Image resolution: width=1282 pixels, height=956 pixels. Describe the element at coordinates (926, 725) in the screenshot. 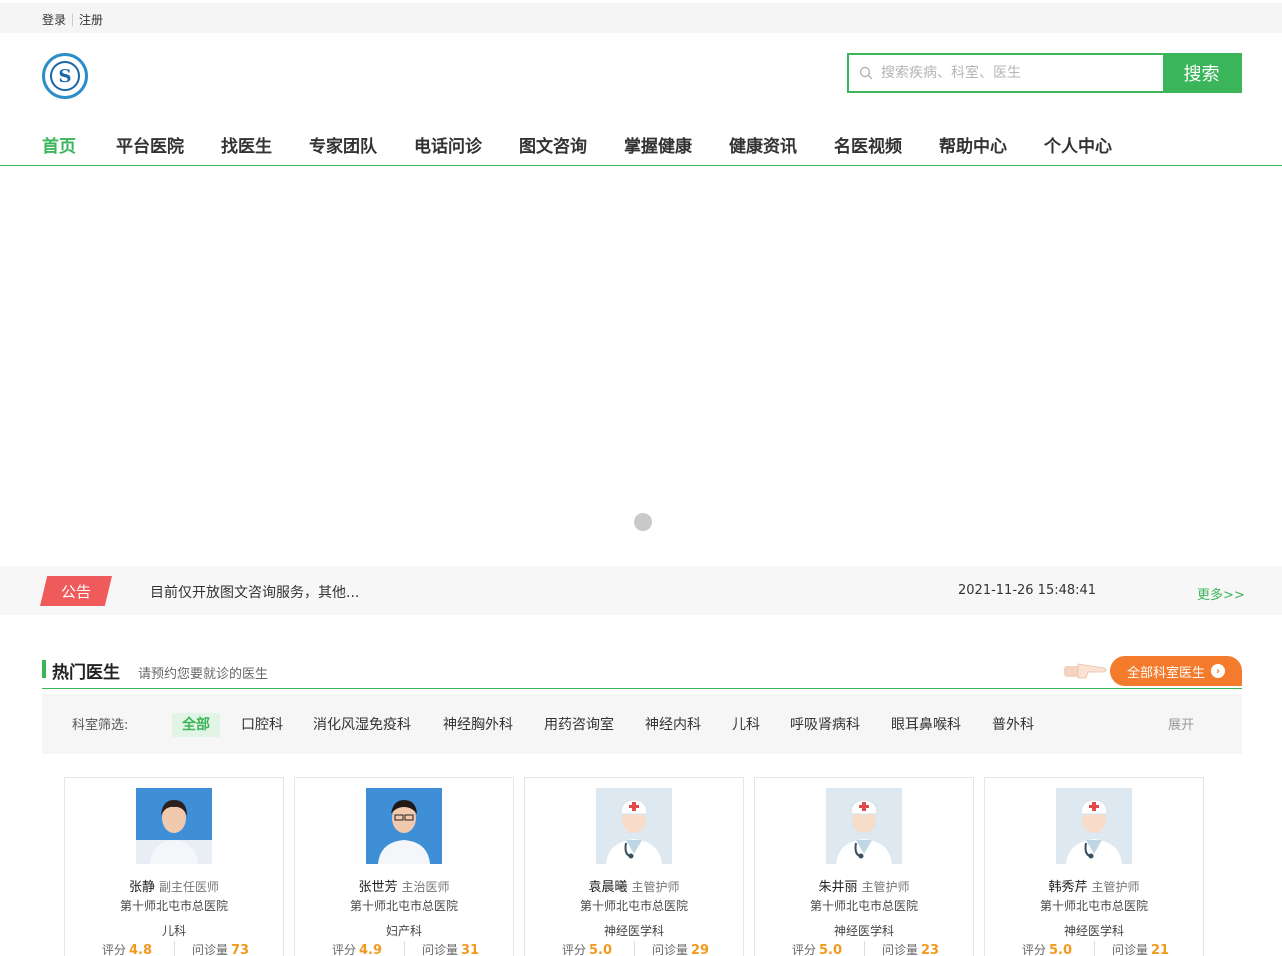

I see `filter-option: 眼耳鼻喉科` at that location.